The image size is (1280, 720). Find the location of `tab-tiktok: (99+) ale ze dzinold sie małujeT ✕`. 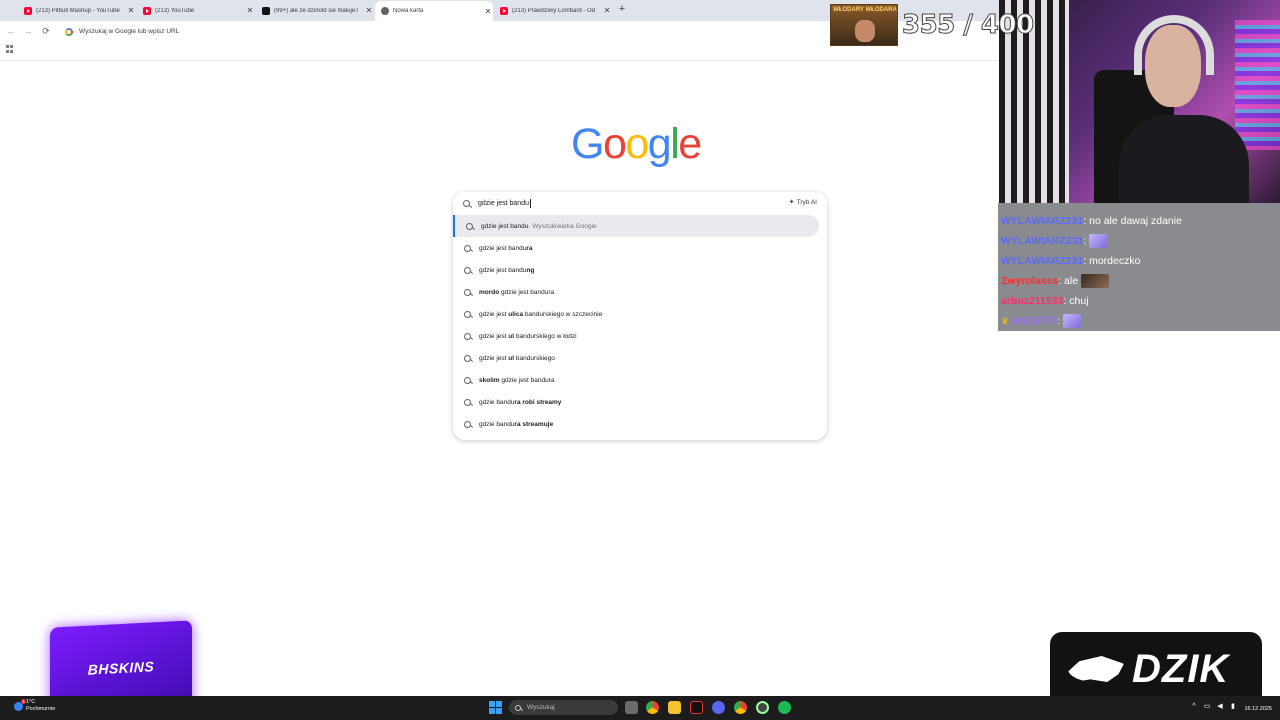

tab-tiktok: (99+) ale ze dzinold sie małujeT ✕ is located at coordinates (315, 10).